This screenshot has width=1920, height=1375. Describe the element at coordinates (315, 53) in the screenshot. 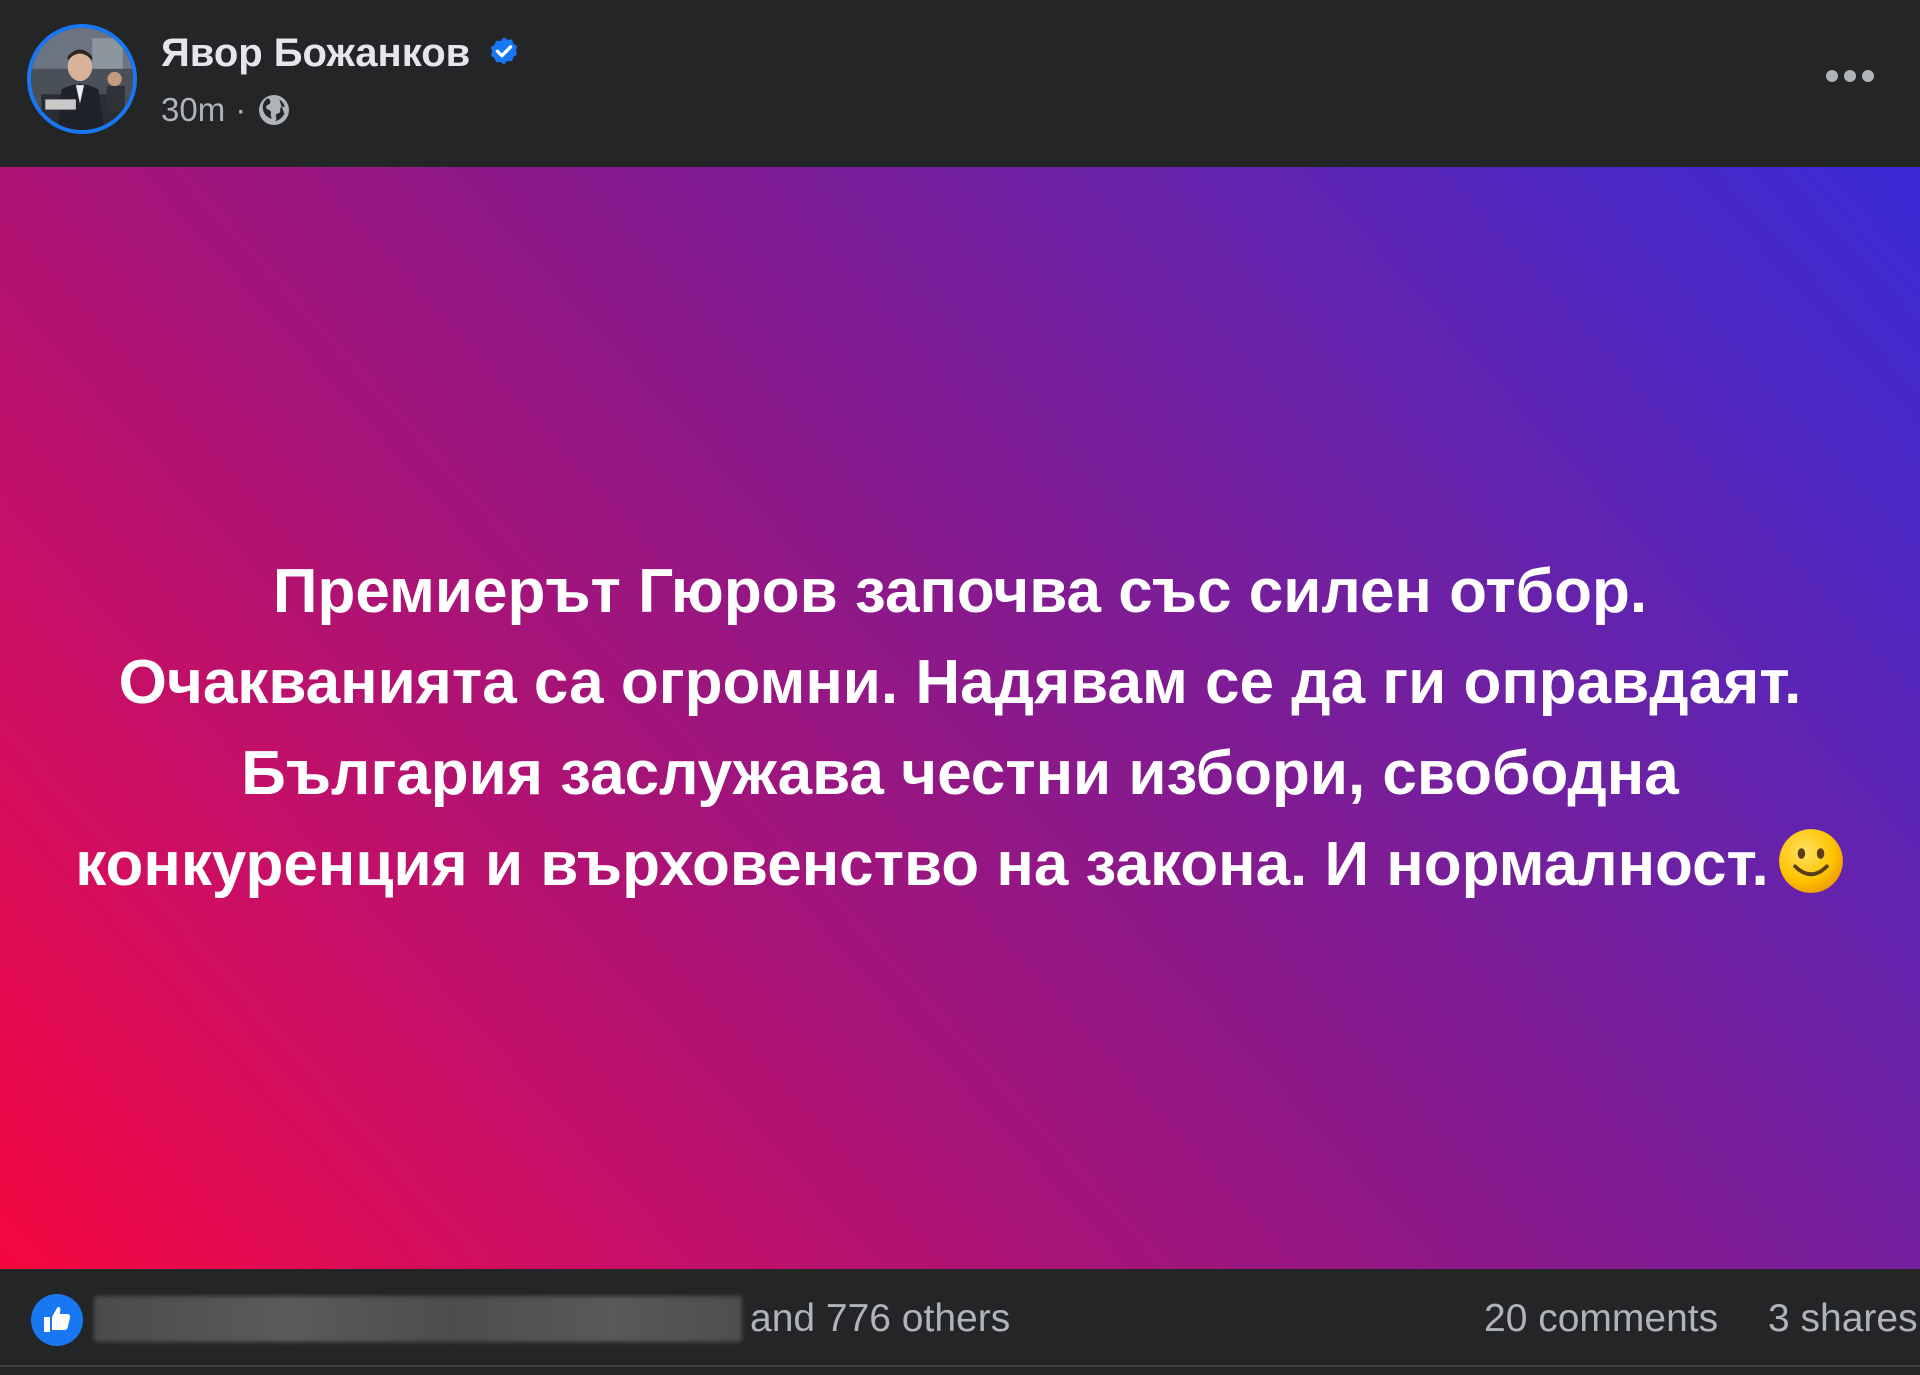

I see `author-name: Явор Божанков` at that location.